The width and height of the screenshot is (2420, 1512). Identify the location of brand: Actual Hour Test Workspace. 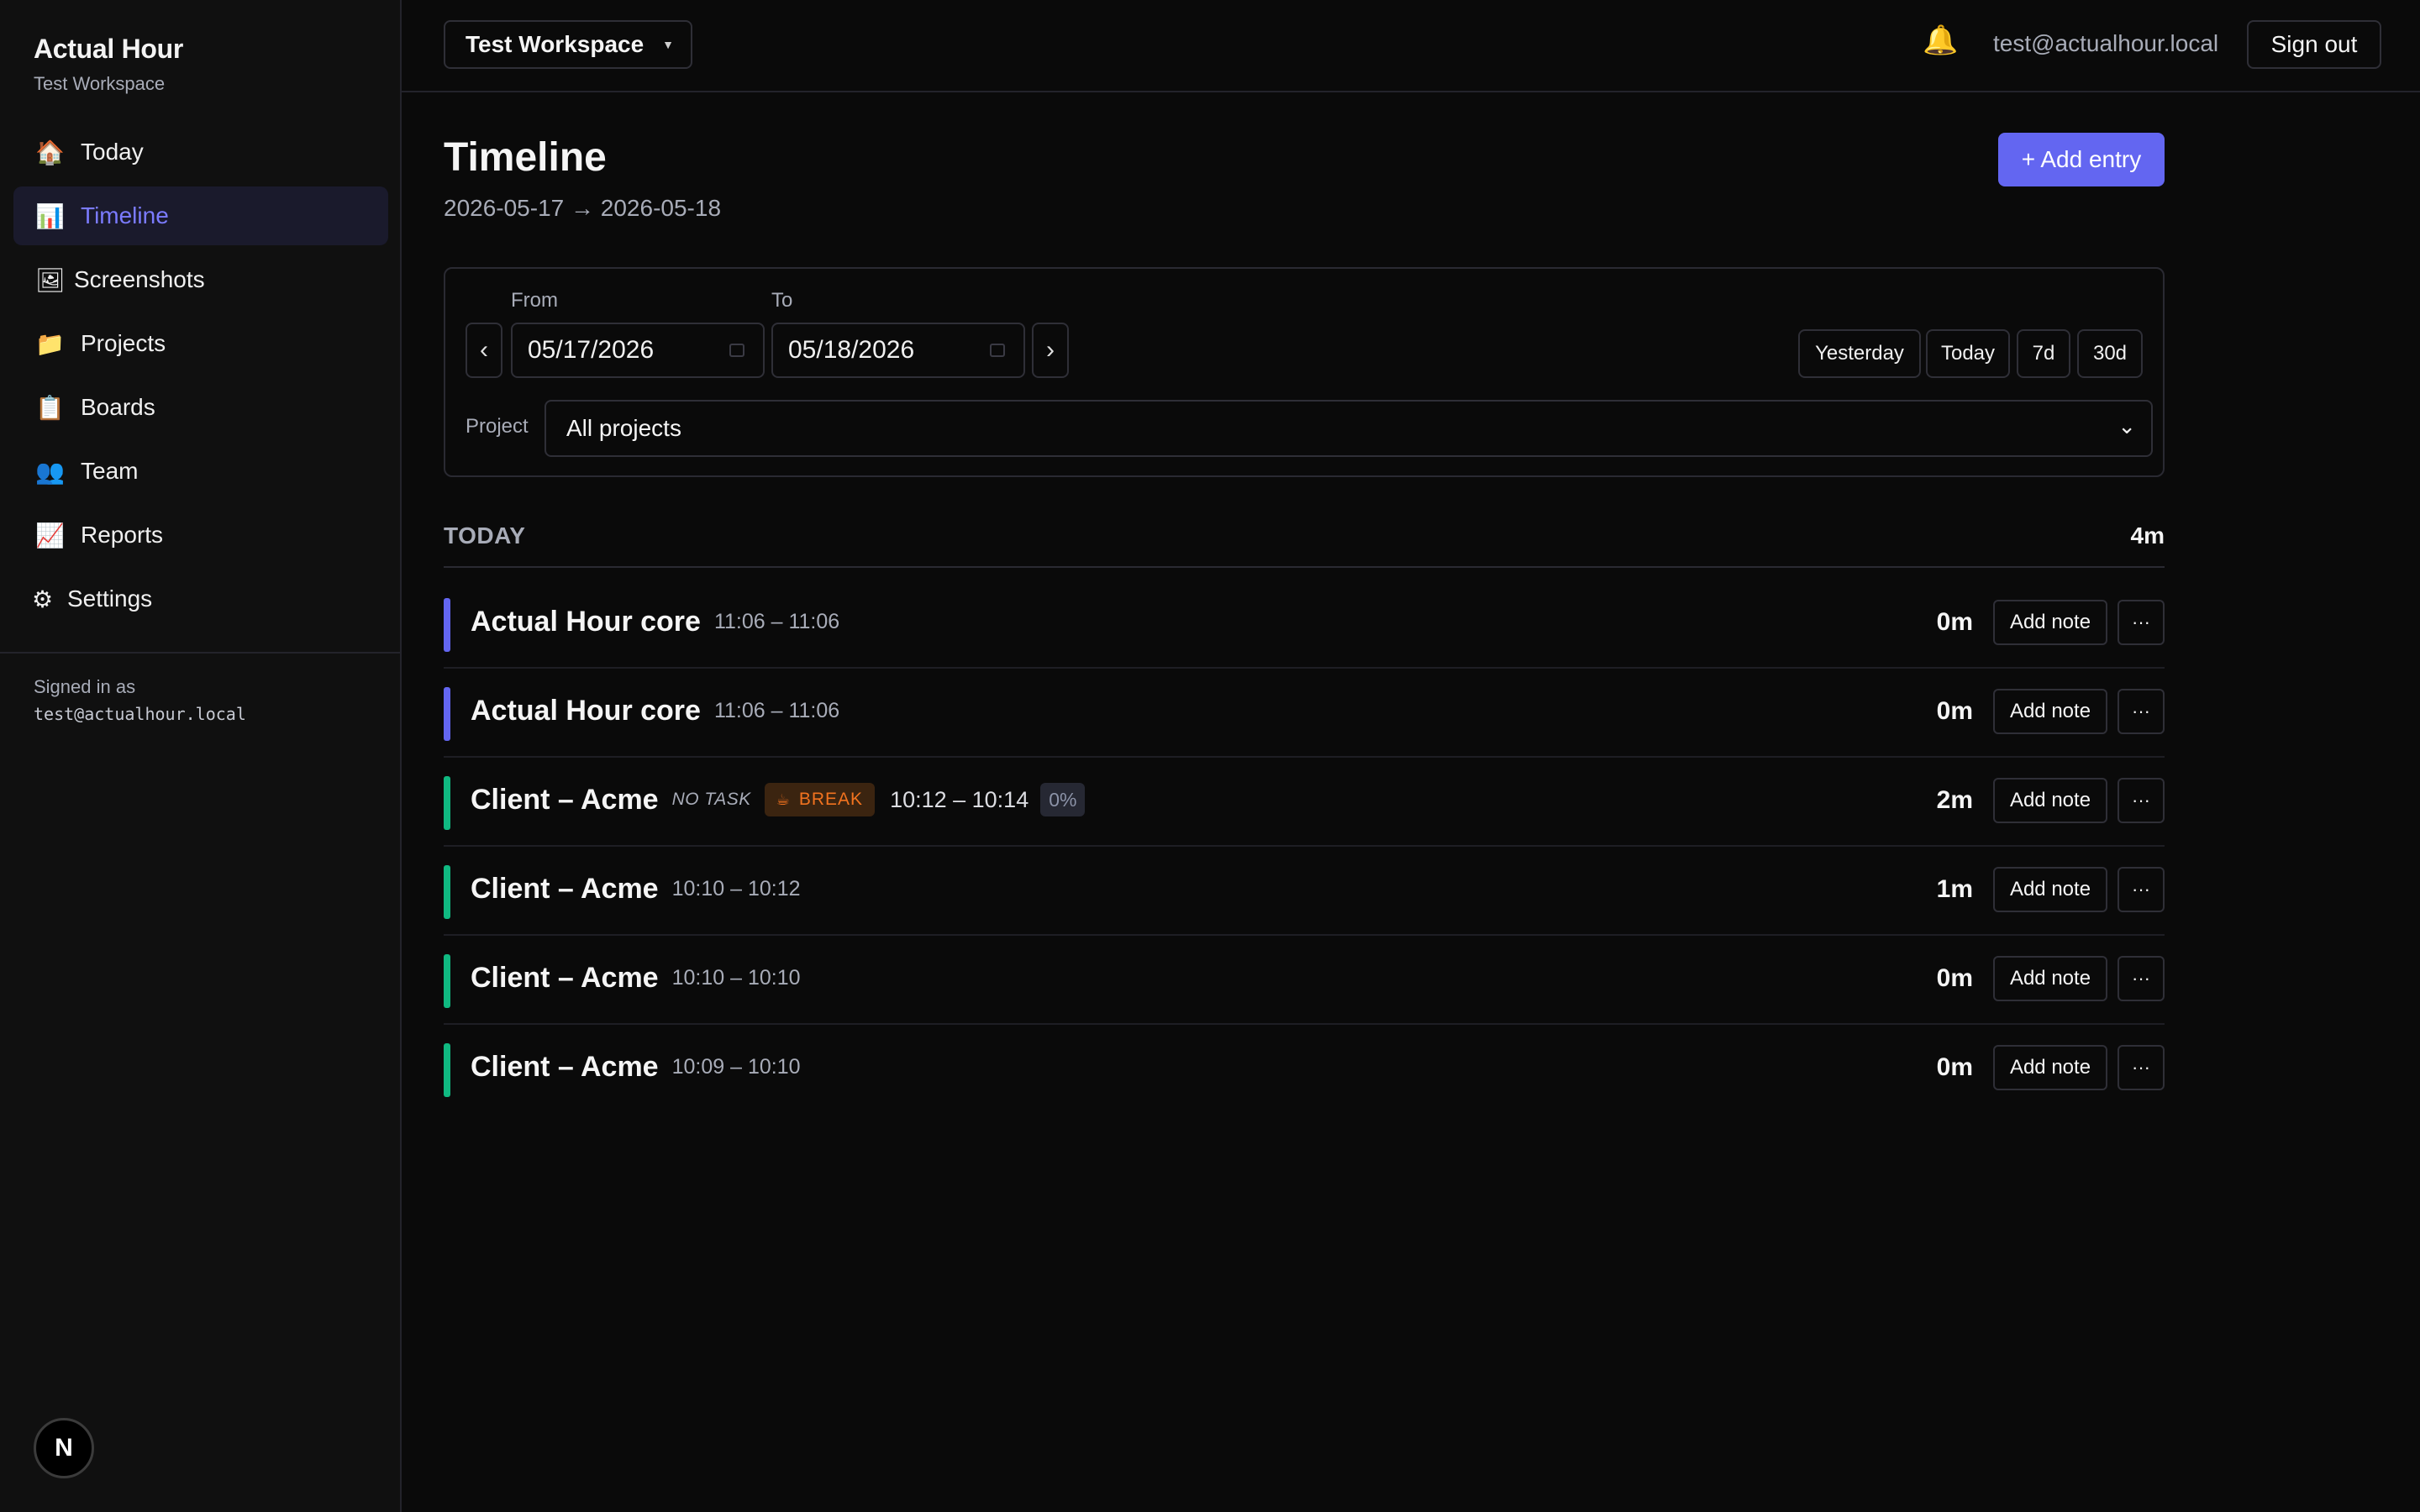
(109, 64).